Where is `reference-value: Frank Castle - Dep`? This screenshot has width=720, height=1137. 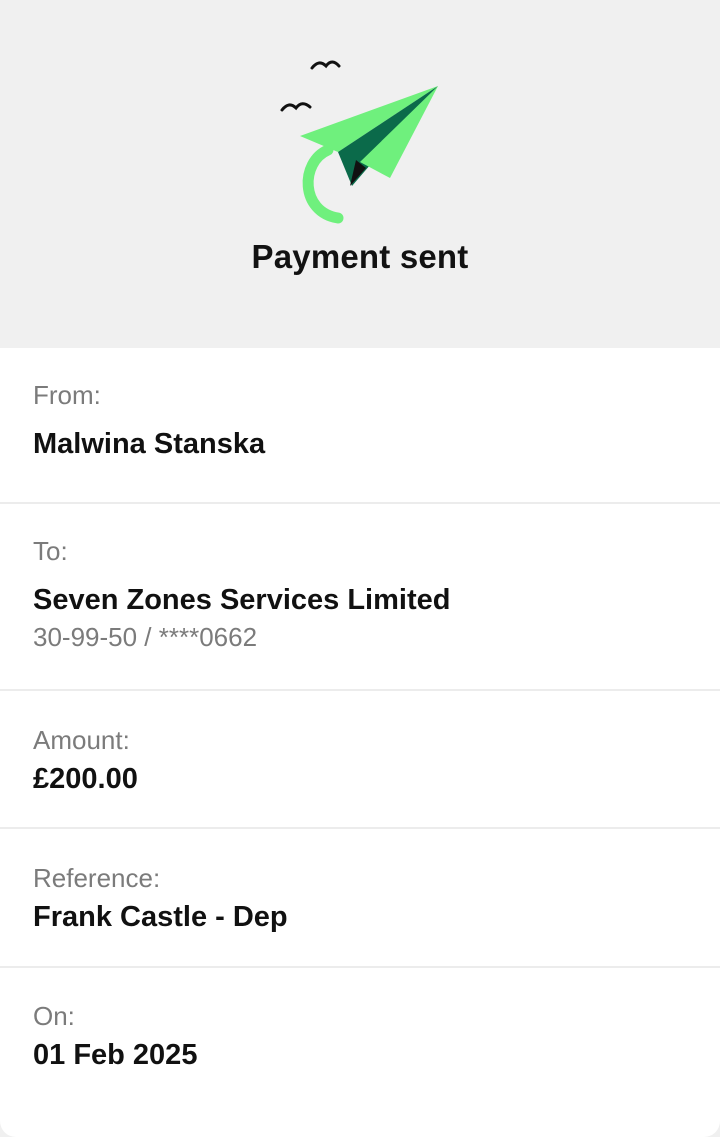
reference-value: Frank Castle - Dep is located at coordinates (160, 917).